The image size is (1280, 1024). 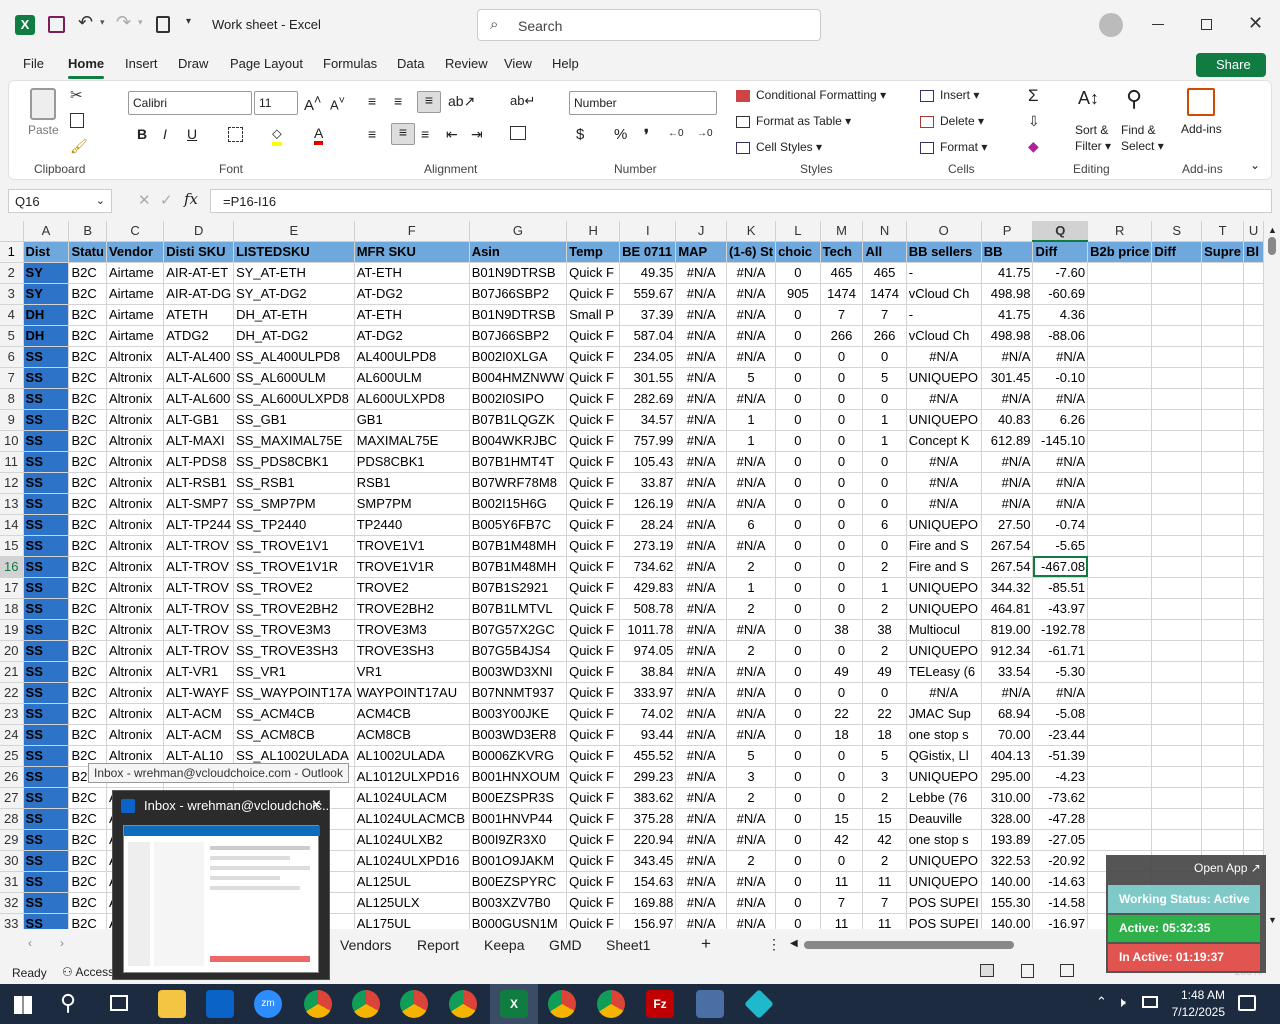 What do you see at coordinates (518, 378) in the screenshot?
I see `cell: B004HMZNWW` at bounding box center [518, 378].